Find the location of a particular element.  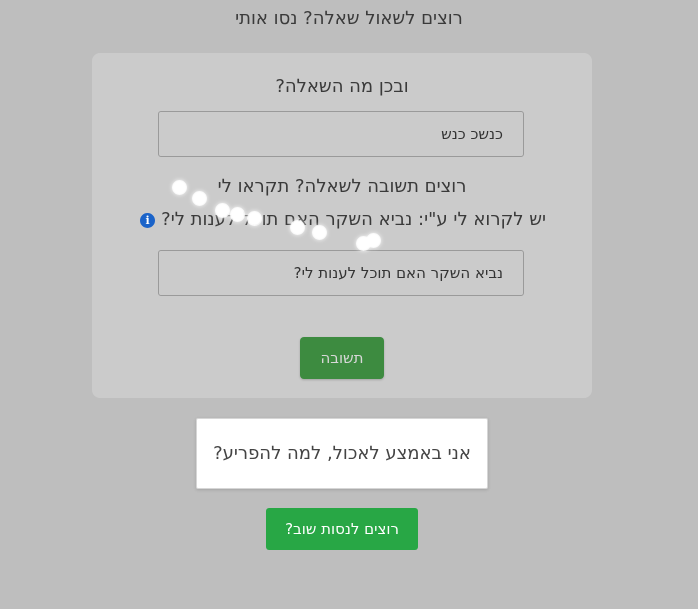

retry-button: רוצים לנסות שוב? is located at coordinates (342, 529).